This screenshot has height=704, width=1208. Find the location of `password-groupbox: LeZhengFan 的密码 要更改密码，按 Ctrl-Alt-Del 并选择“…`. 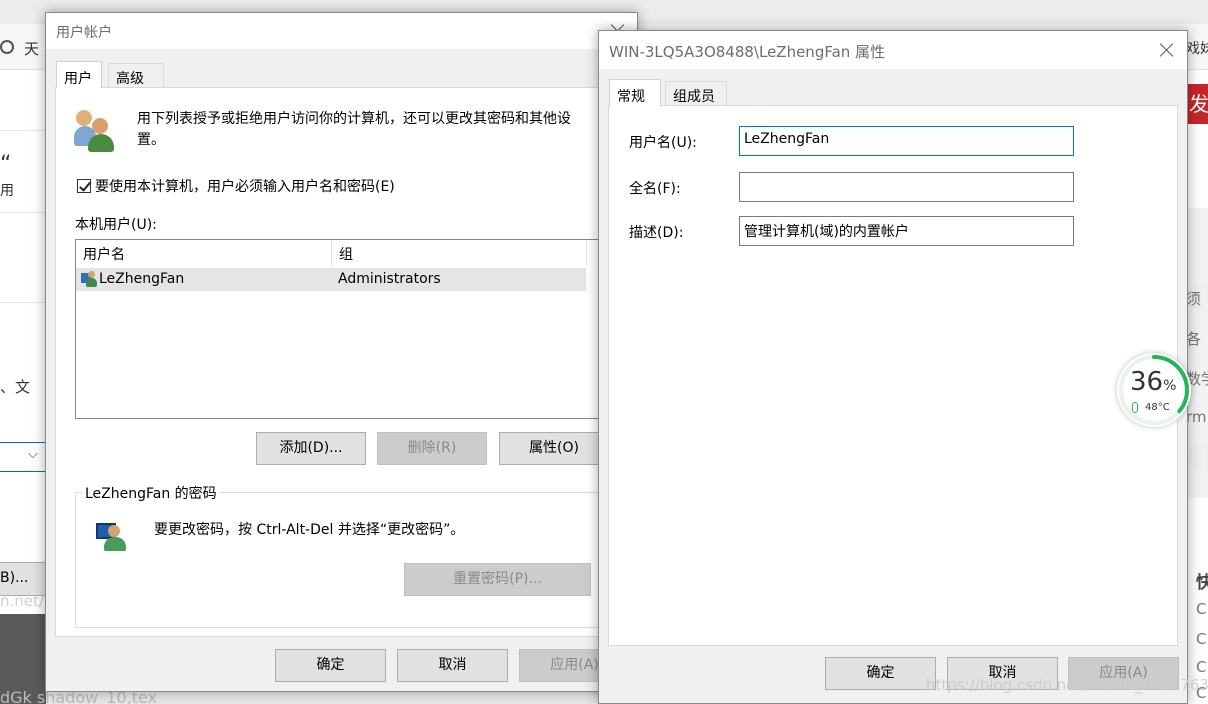

password-groupbox: LeZhengFan 的密码 要更改密码，按 Ctrl-Alt-Del 并选择“… is located at coordinates (360, 555).